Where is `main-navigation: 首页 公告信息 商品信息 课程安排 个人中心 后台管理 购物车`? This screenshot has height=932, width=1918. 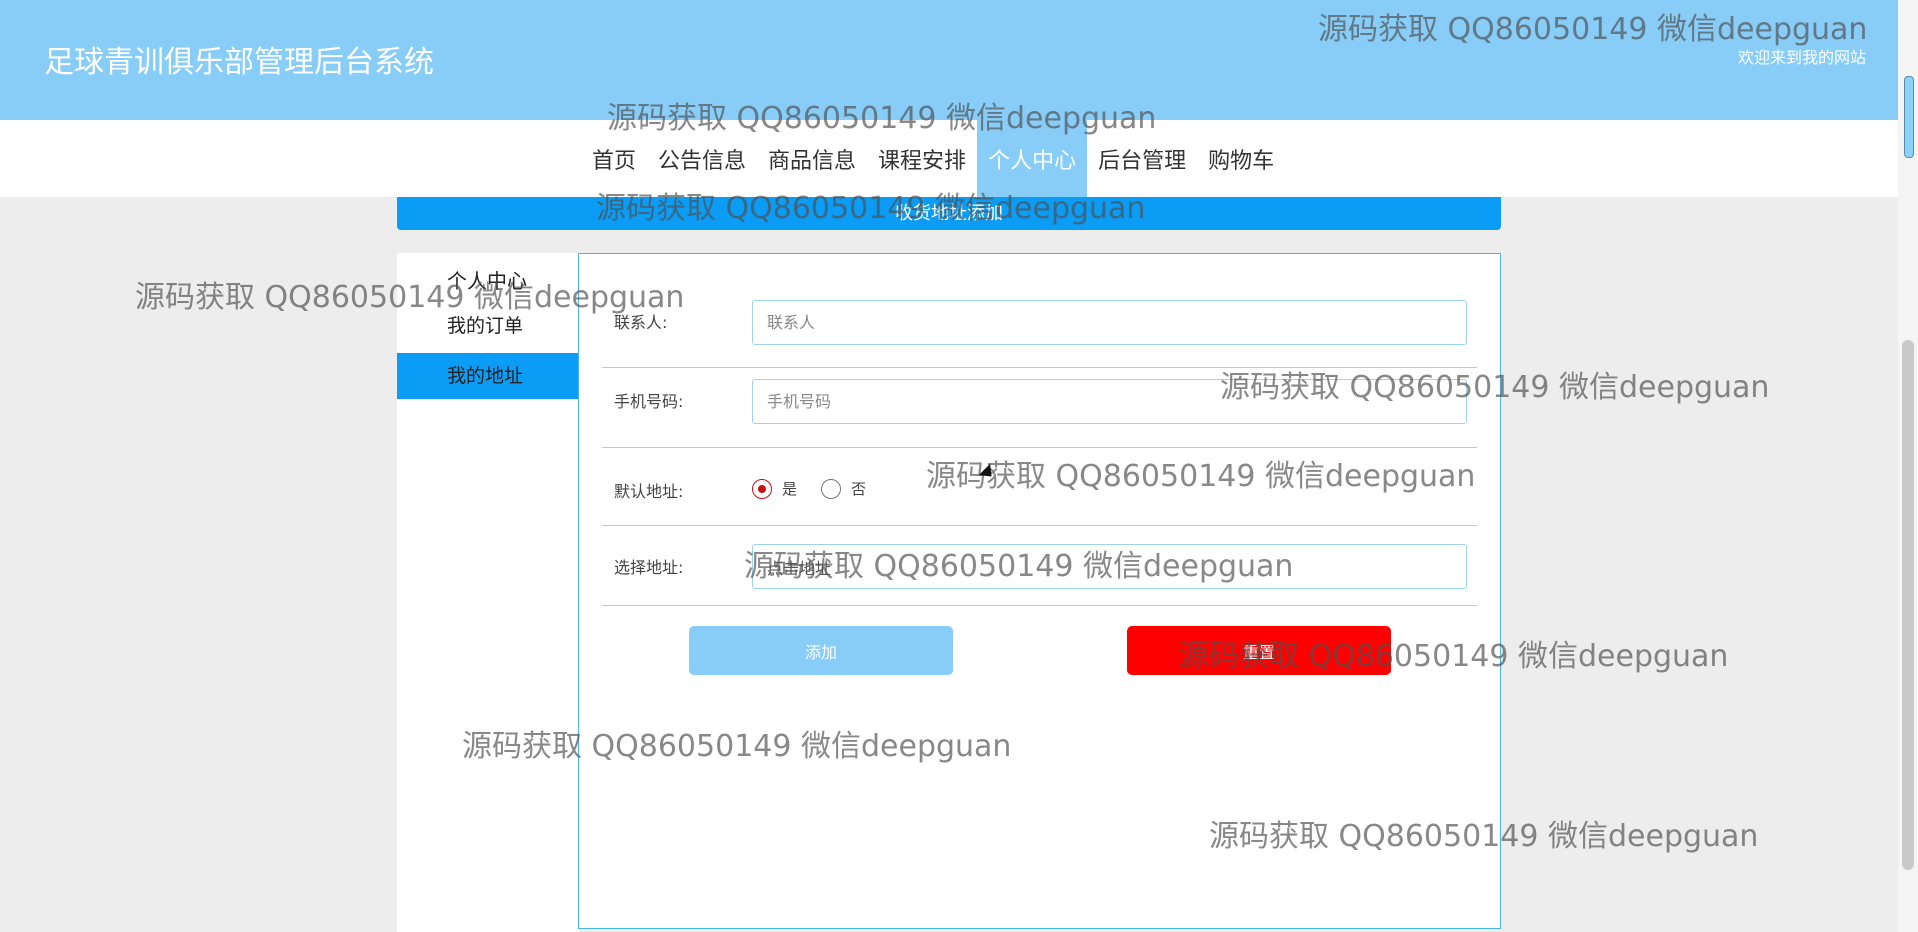
main-navigation: 首页 公告信息 商品信息 课程安排 个人中心 后台管理 购物车 is located at coordinates (949, 158).